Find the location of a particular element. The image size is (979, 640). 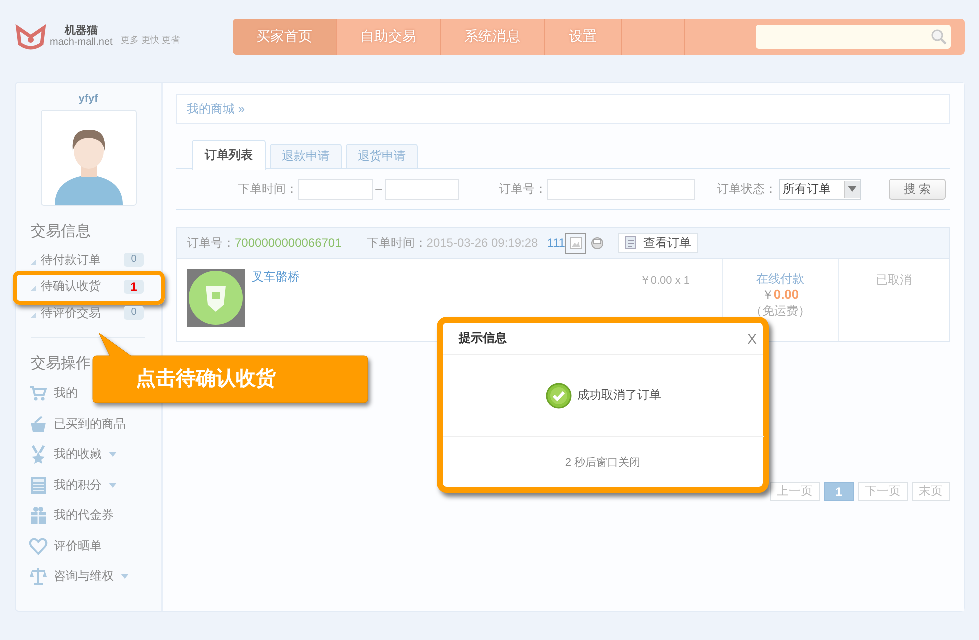

page-button: 下一页 is located at coordinates (883, 491).